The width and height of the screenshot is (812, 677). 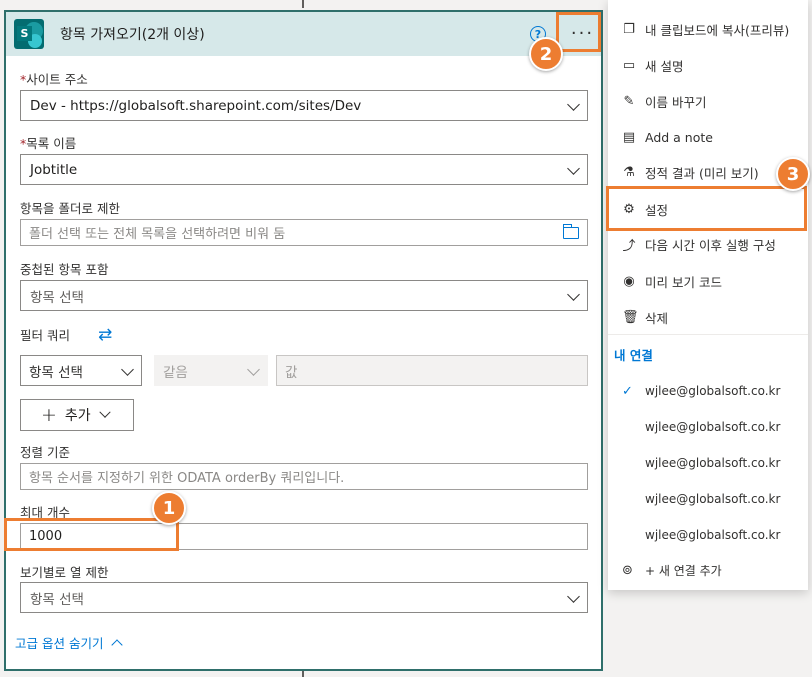 I want to click on menu-item-label: 다음 시간 이후 실행 구성, so click(x=710, y=245).